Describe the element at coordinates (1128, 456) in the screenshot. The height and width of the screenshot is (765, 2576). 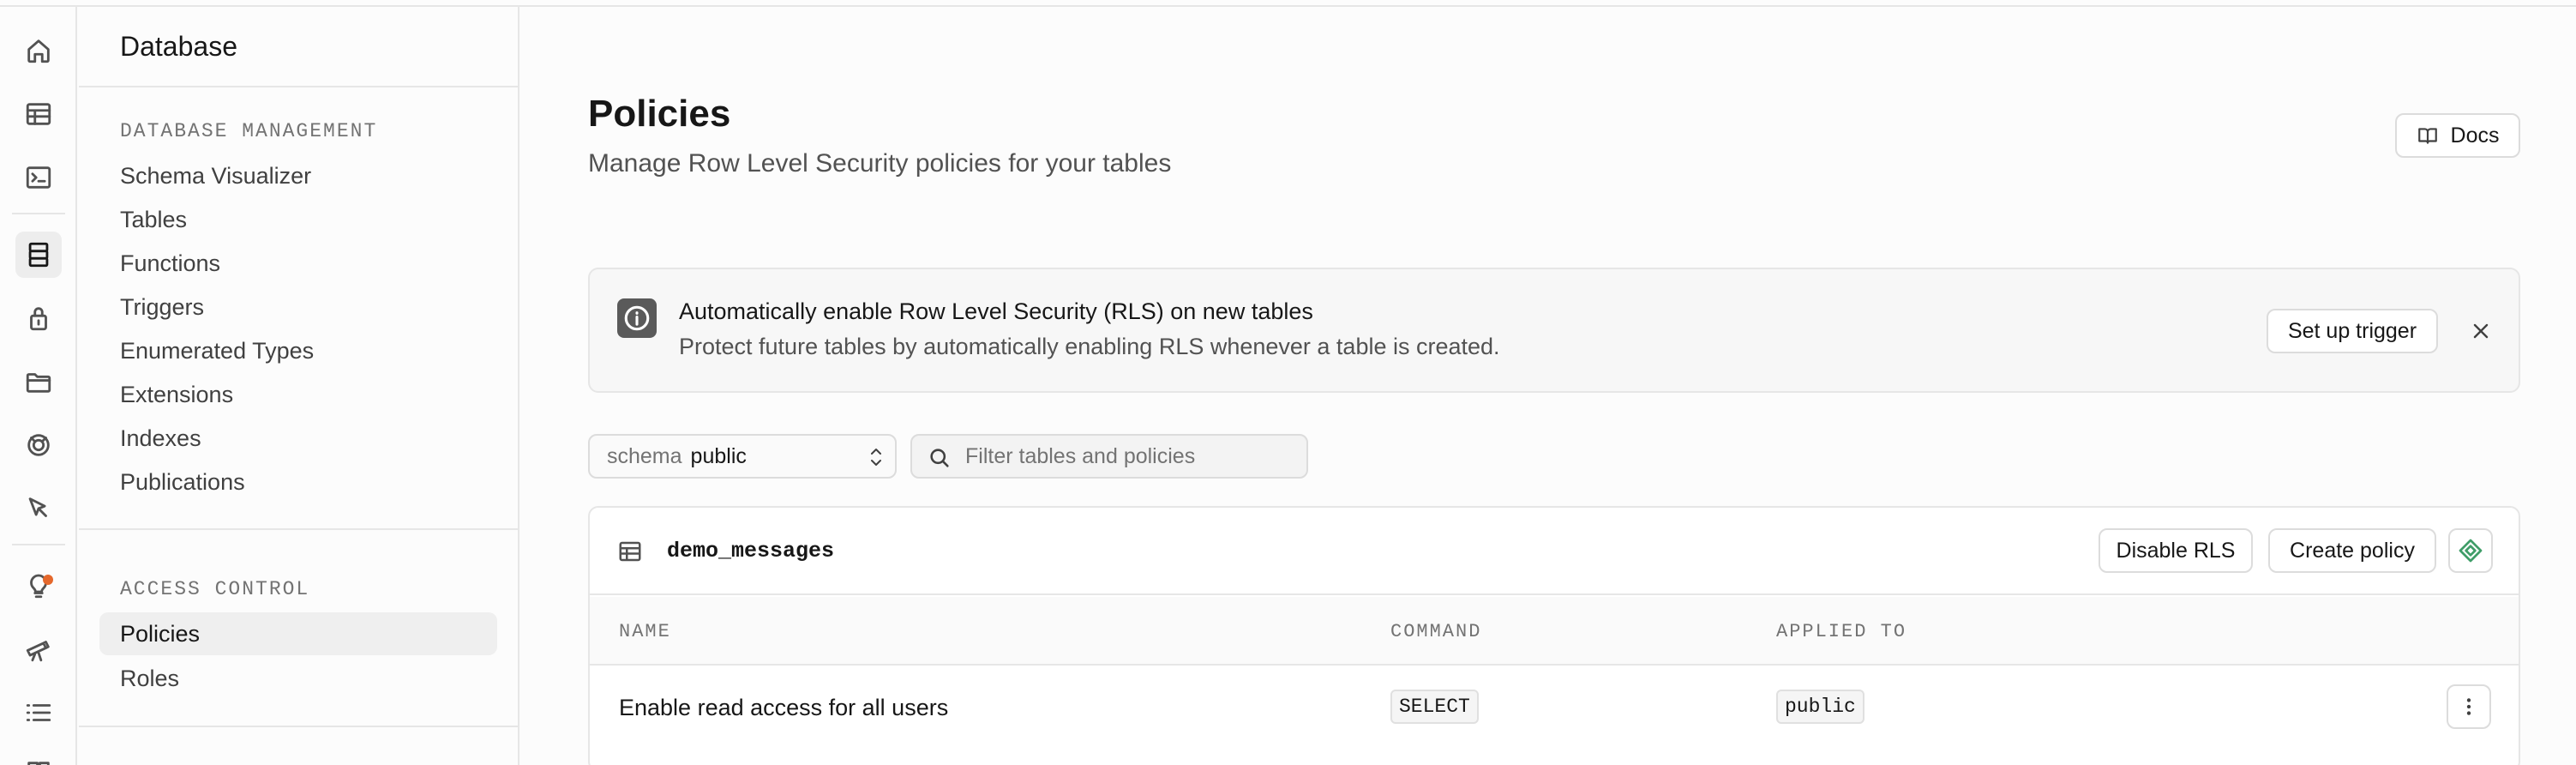
I see `search-input` at that location.